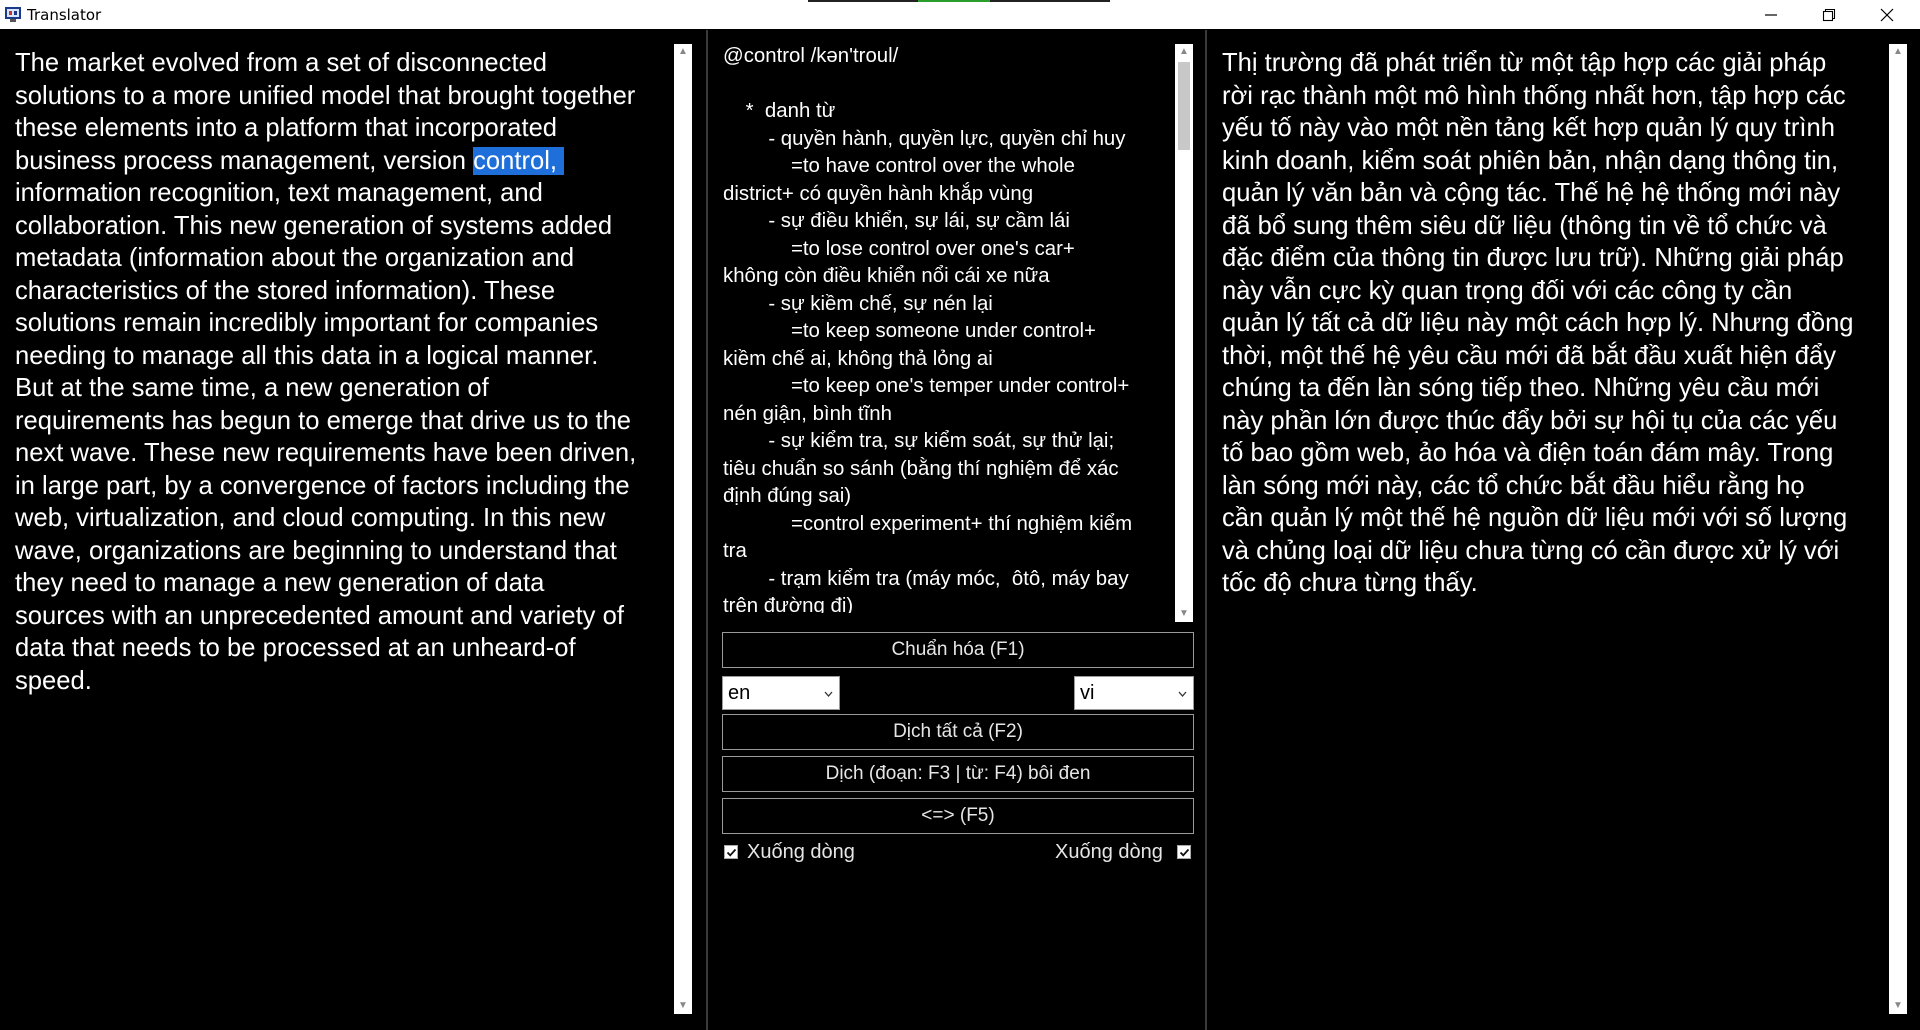 This screenshot has width=1920, height=1030. What do you see at coordinates (781, 693) in the screenshot?
I see `source-language-select: en` at bounding box center [781, 693].